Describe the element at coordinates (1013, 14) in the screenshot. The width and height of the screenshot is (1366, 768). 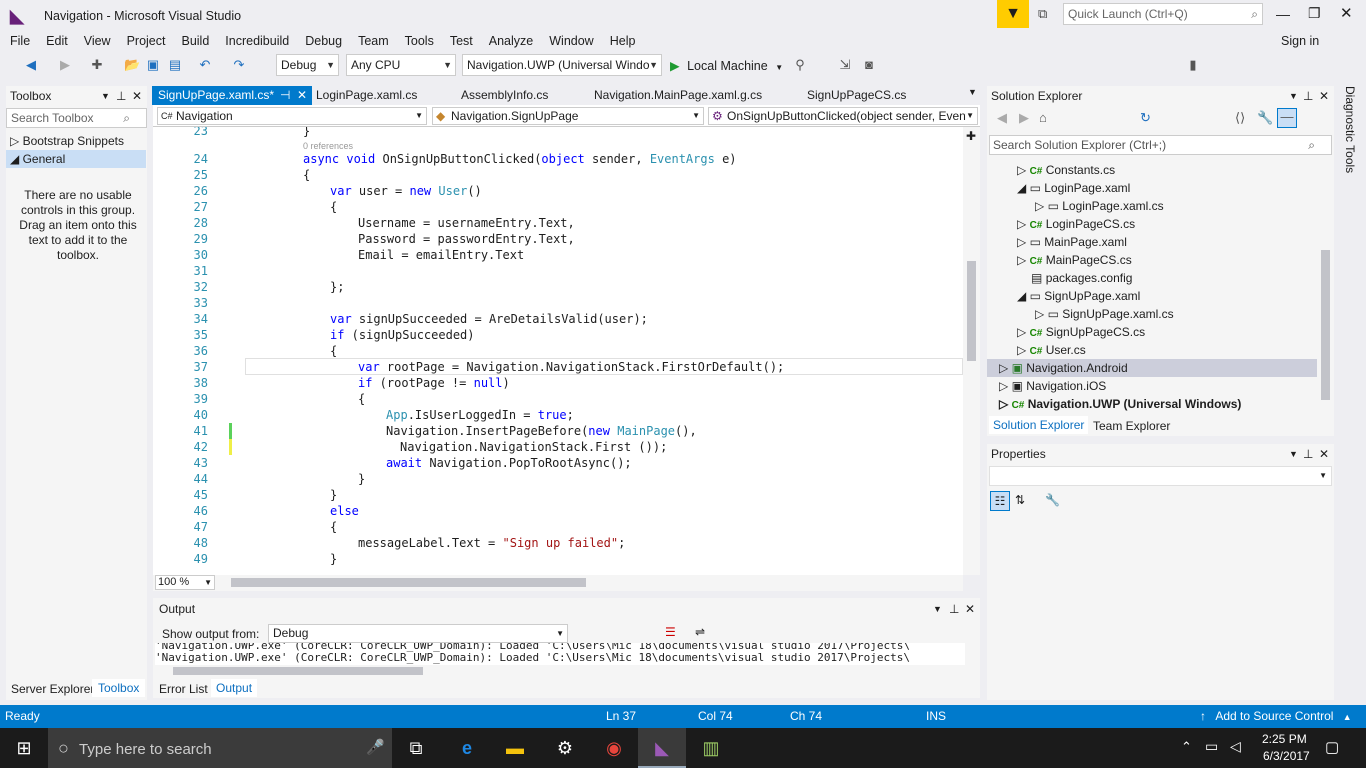
I see `filter-icon: ▼` at that location.